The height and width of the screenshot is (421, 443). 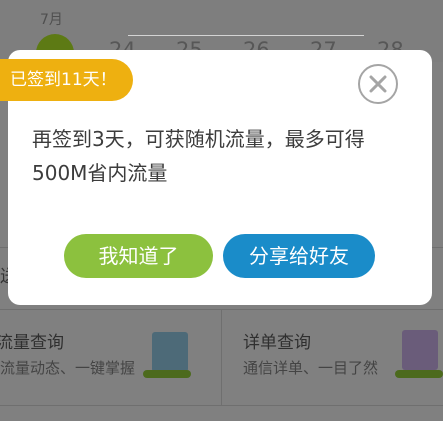 I want to click on close-button, so click(x=378, y=84).